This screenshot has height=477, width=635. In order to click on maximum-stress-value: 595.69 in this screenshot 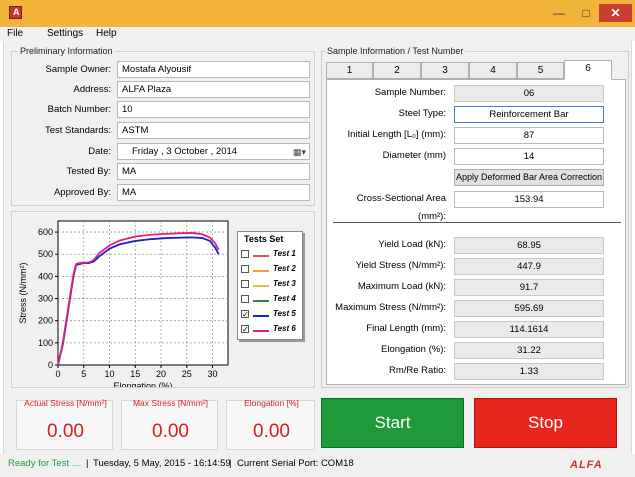, I will do `click(529, 308)`.